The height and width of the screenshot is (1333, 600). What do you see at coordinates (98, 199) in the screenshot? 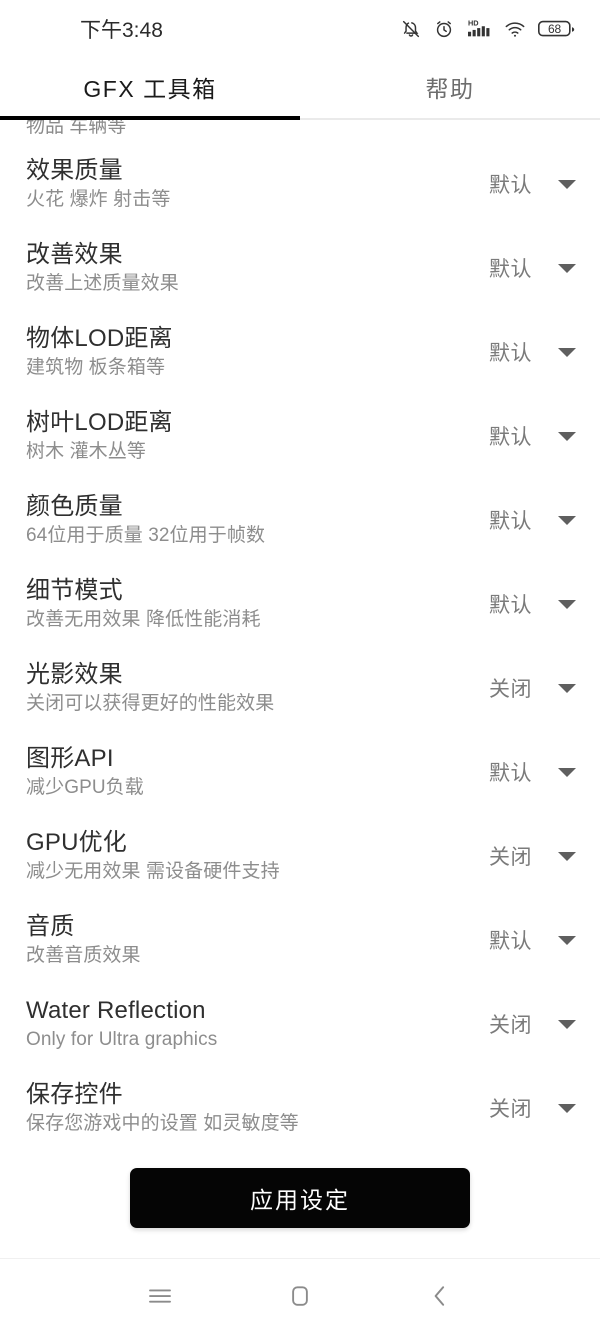
I see `setting-subtitle: 火花 爆炸 射击等` at bounding box center [98, 199].